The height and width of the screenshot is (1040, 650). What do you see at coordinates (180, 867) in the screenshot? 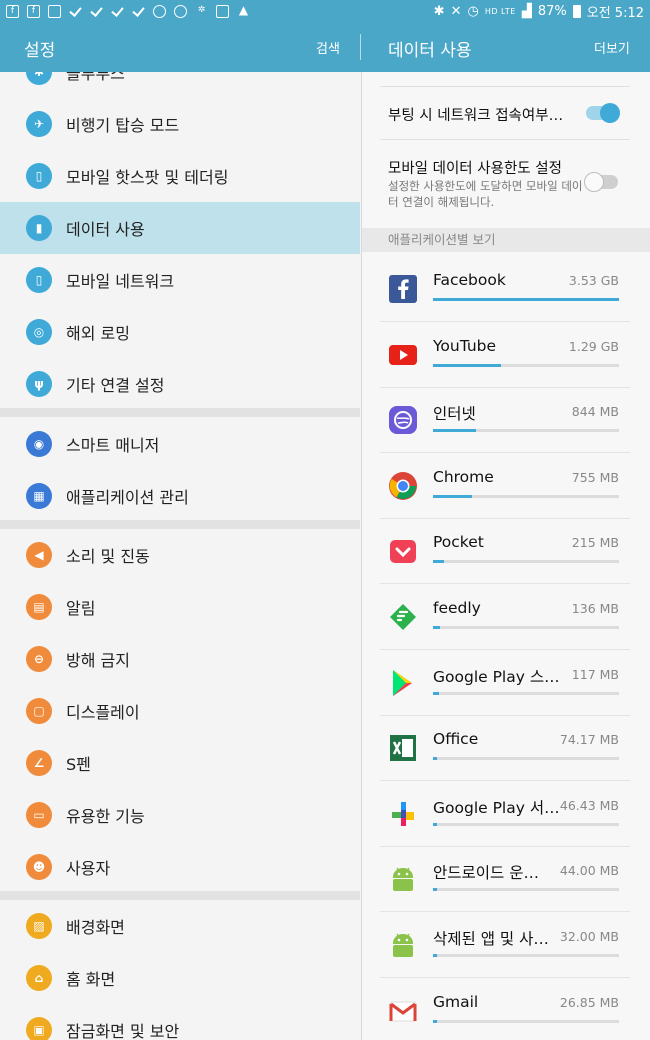
I see `sidebar-item-users: ☻ 사용자` at bounding box center [180, 867].